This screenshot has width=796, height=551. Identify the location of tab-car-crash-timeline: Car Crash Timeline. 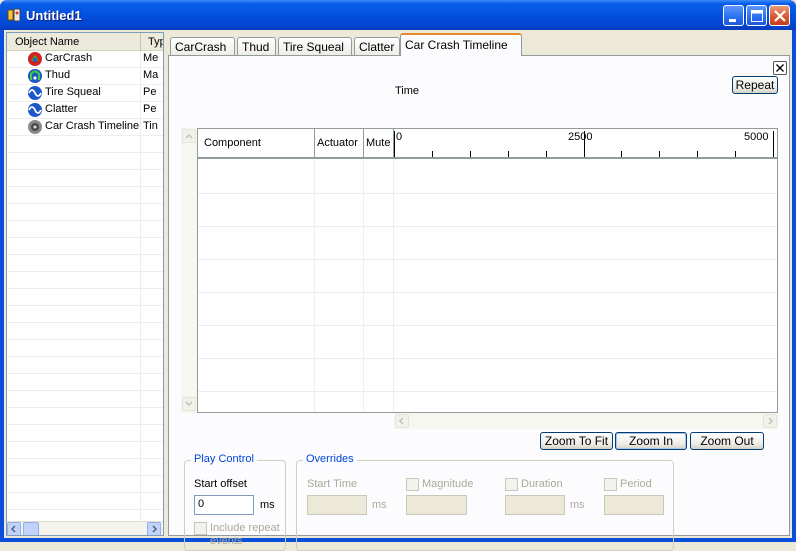
(461, 44).